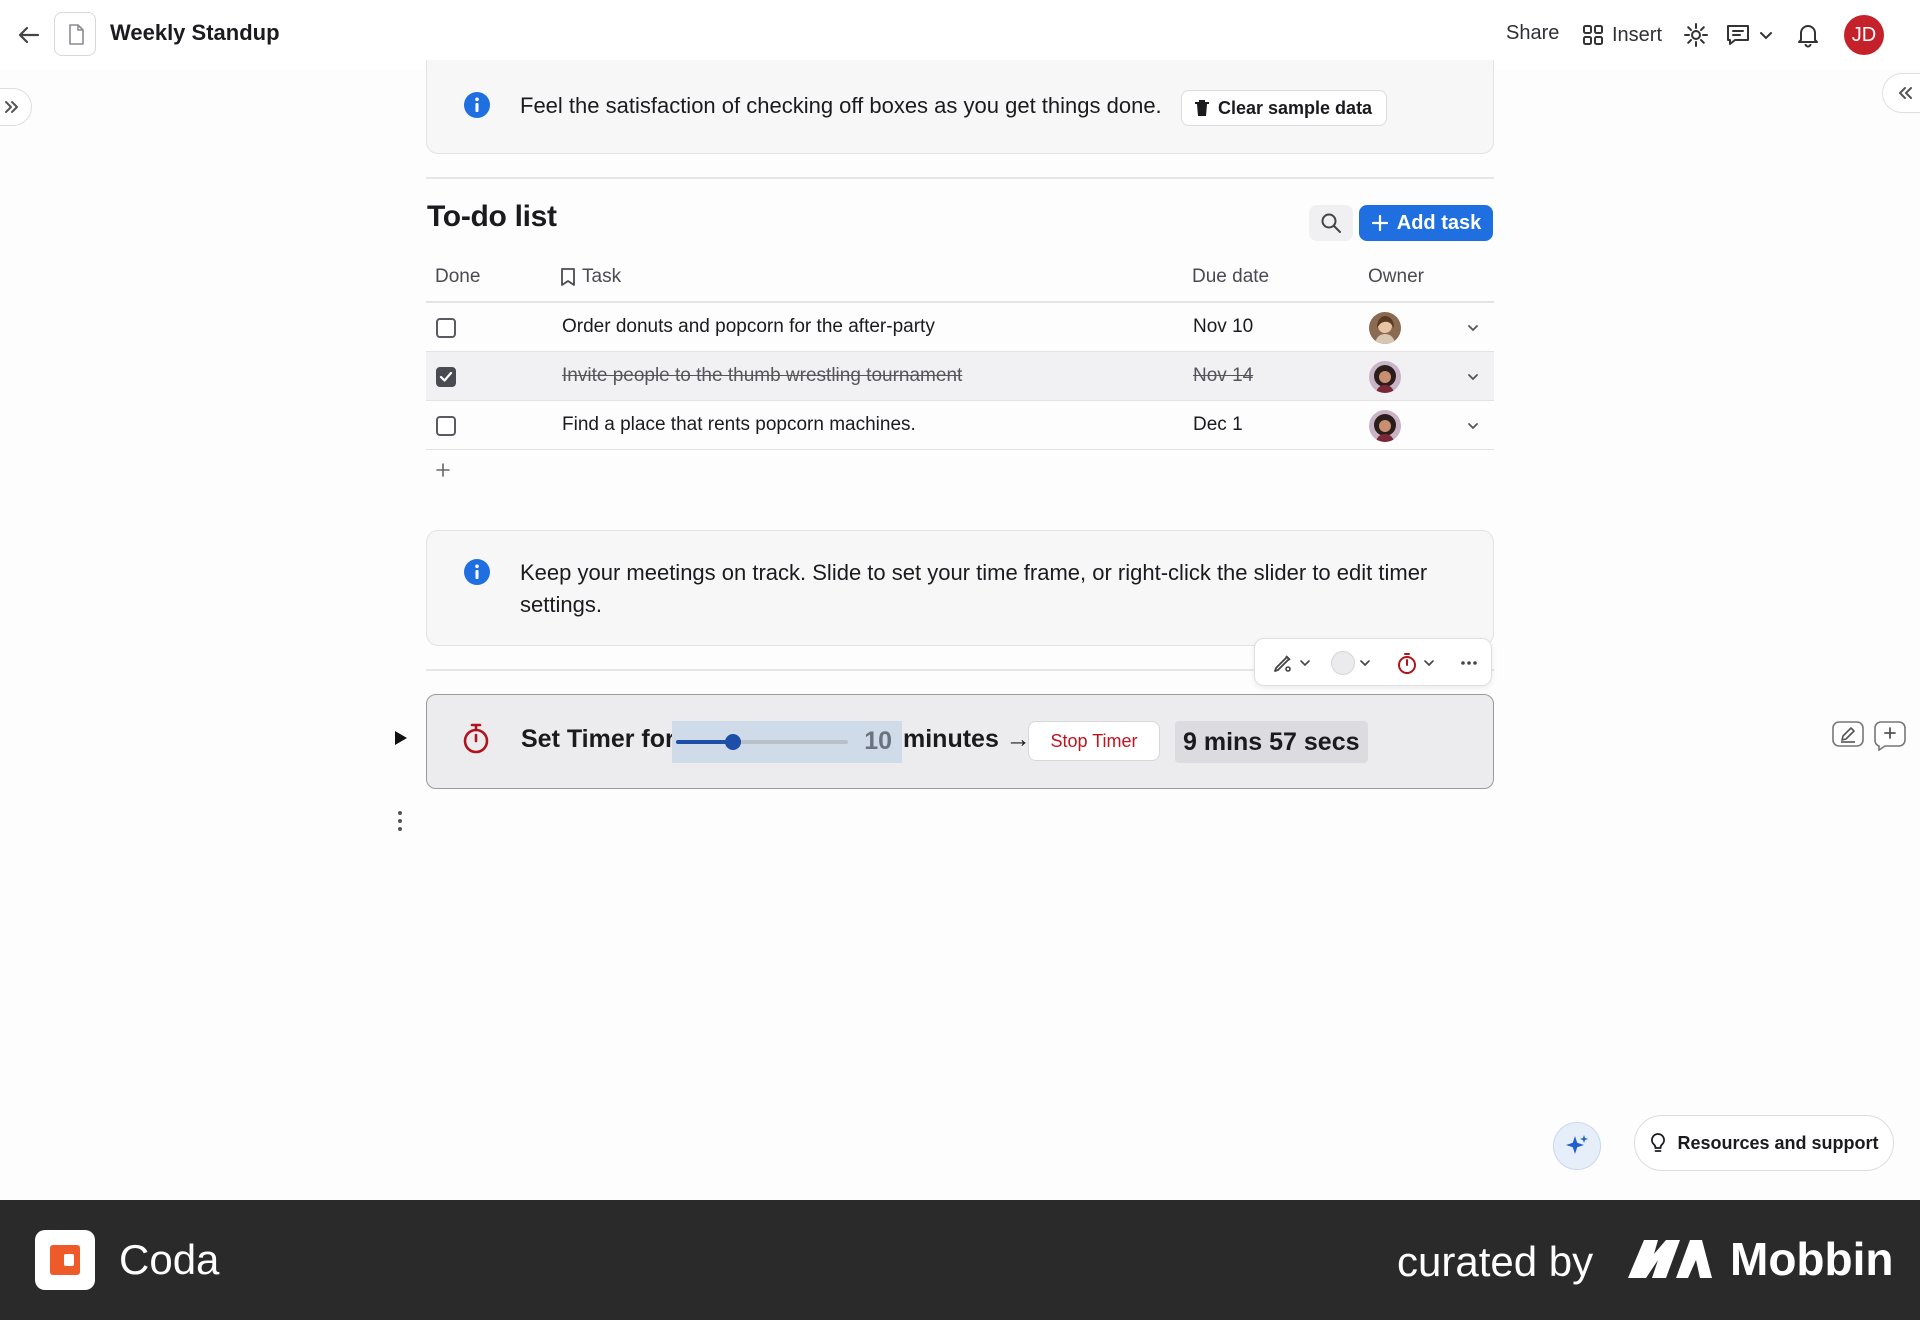 The image size is (1920, 1320). What do you see at coordinates (1532, 33) in the screenshot?
I see `share-button: Share` at bounding box center [1532, 33].